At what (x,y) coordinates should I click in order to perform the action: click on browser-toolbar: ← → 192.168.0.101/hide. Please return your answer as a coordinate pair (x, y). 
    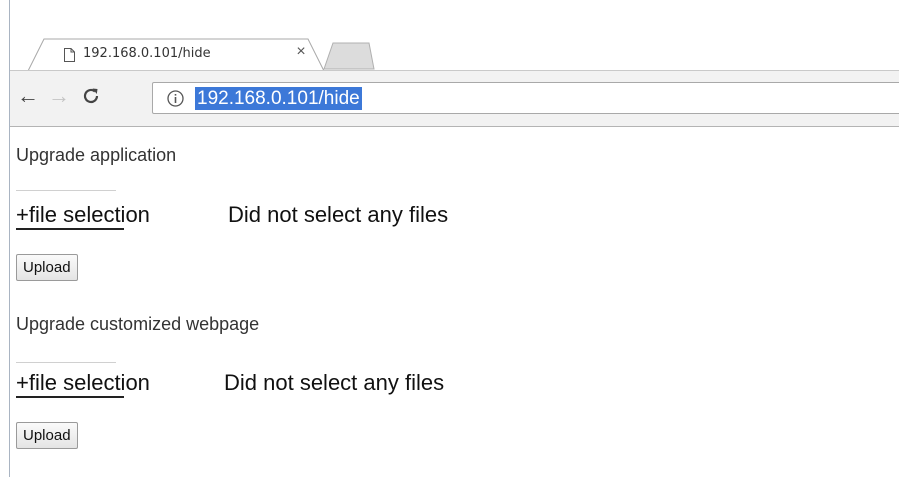
    Looking at the image, I should click on (454, 99).